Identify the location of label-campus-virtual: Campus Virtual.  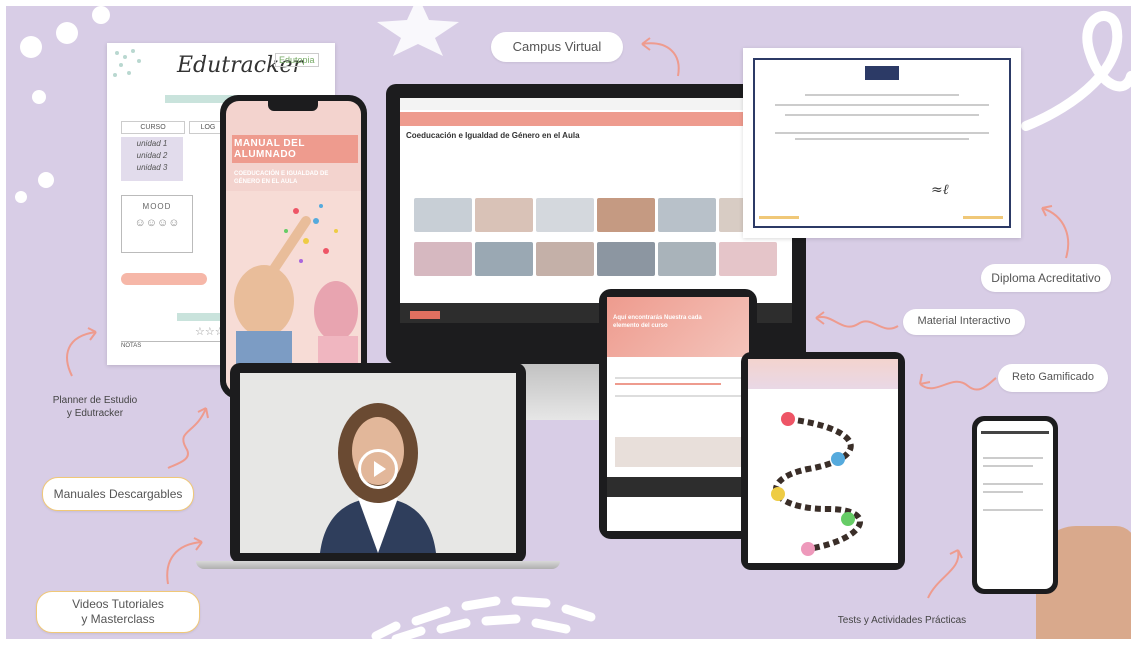
(557, 47).